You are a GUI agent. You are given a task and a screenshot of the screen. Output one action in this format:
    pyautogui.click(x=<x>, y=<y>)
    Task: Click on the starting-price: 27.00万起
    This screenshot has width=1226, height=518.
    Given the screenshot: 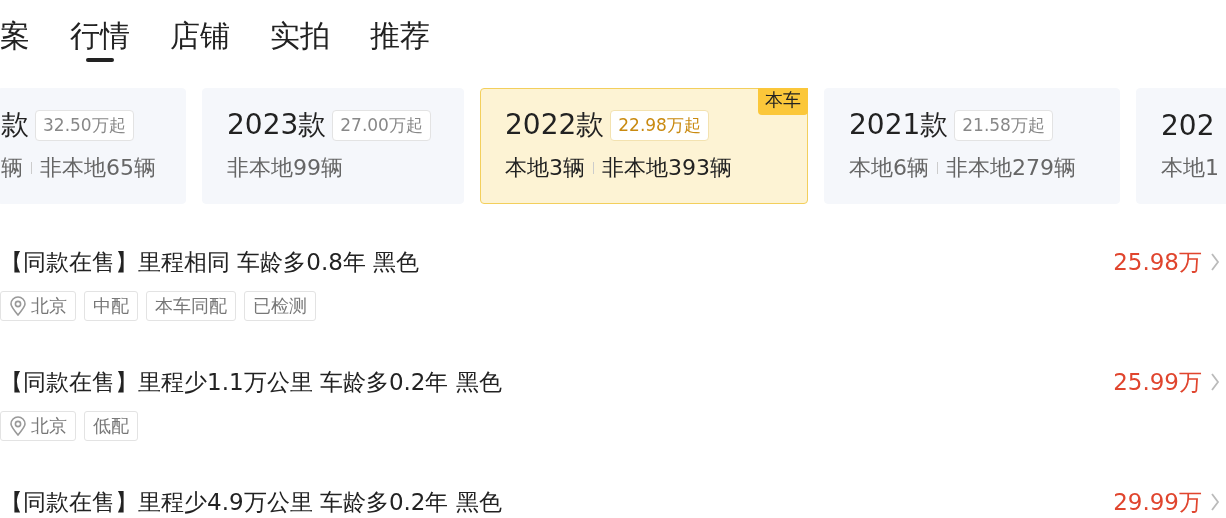 What is the action you would take?
    pyautogui.click(x=381, y=125)
    